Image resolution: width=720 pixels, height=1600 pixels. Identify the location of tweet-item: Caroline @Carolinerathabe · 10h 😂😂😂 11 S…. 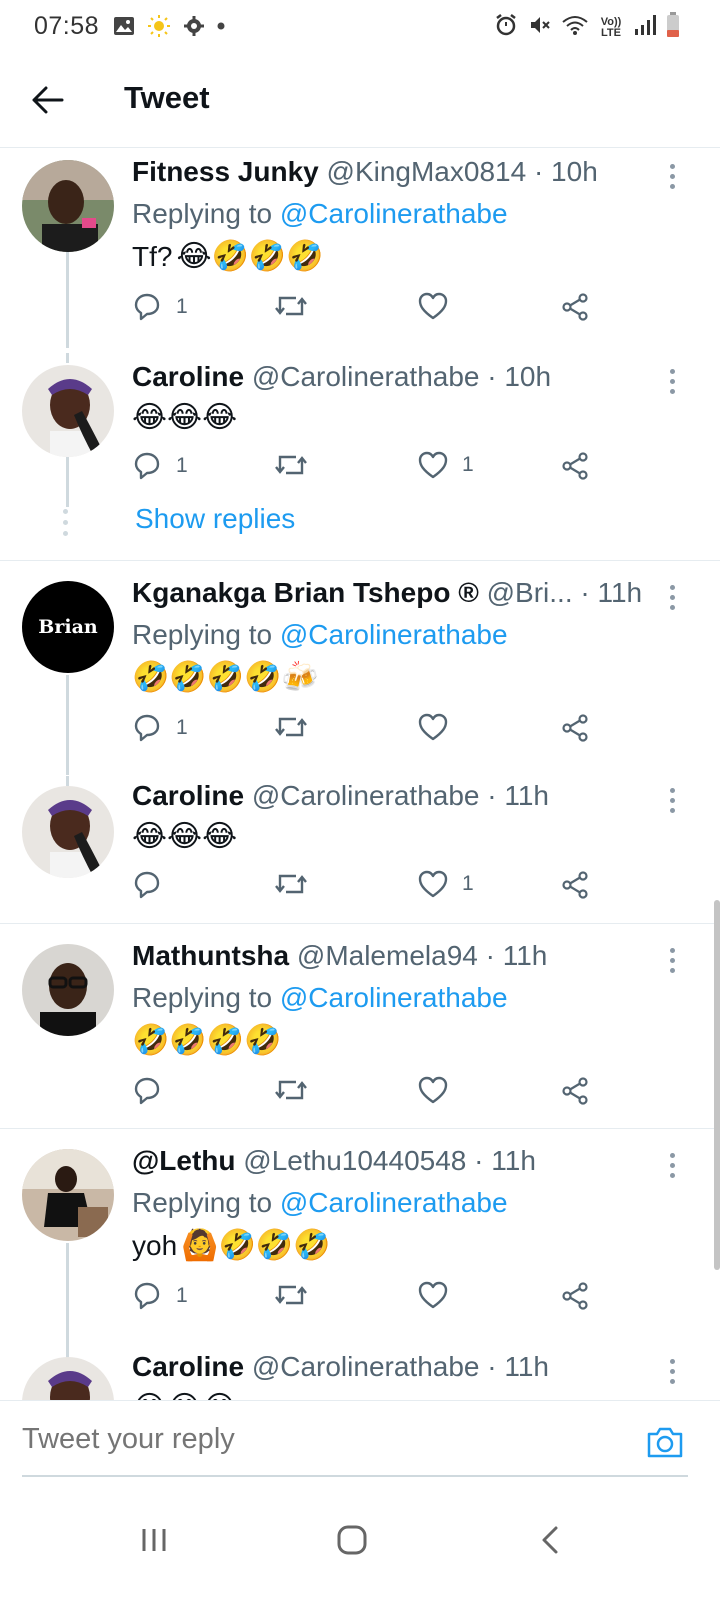
(360, 456).